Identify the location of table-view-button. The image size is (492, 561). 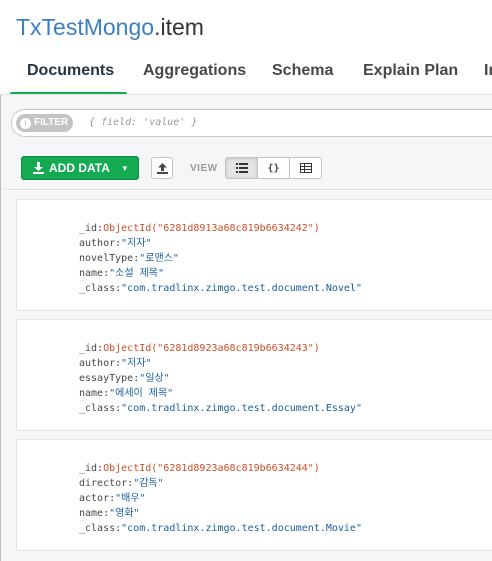
(305, 168).